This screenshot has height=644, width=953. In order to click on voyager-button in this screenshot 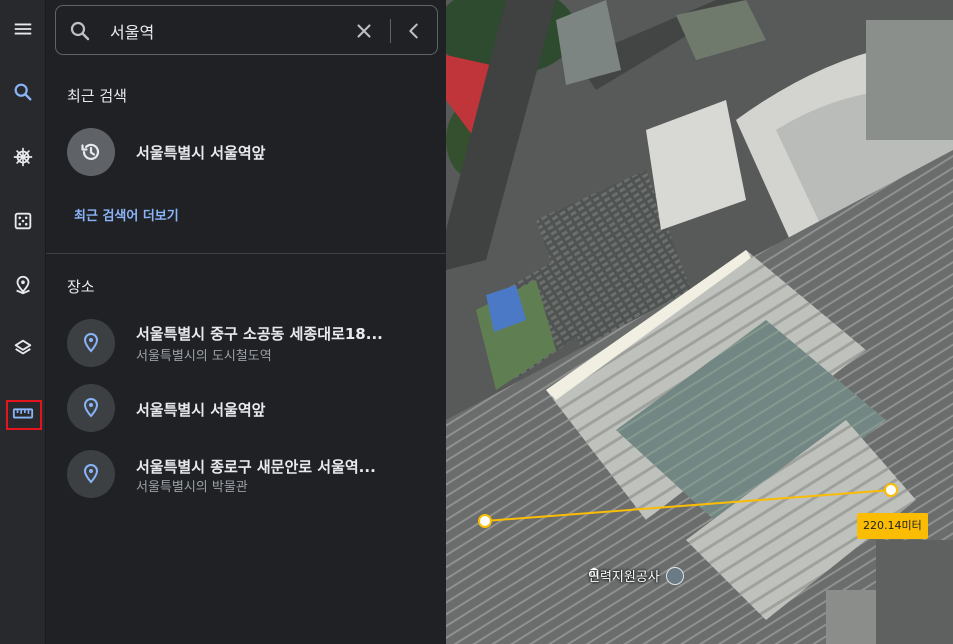, I will do `click(23, 157)`.